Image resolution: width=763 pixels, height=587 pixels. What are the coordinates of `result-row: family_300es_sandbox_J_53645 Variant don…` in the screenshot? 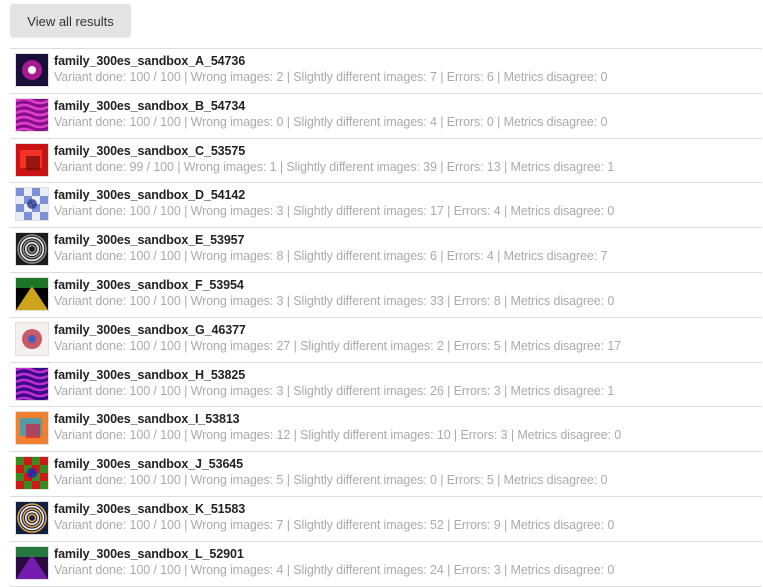 It's located at (386, 474).